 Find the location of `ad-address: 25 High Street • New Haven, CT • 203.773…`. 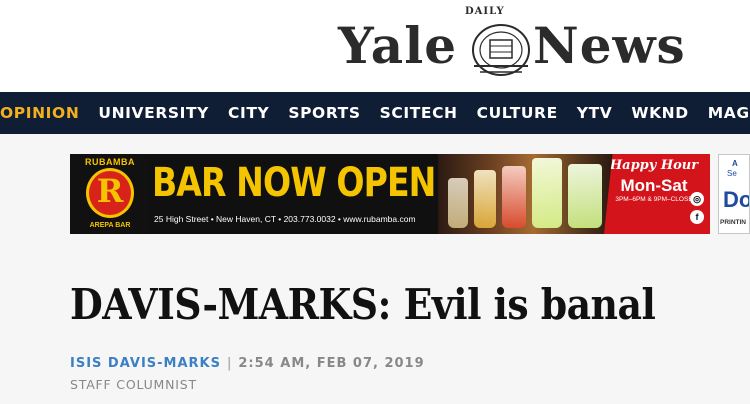

ad-address: 25 High Street • New Haven, CT • 203.773… is located at coordinates (285, 219).